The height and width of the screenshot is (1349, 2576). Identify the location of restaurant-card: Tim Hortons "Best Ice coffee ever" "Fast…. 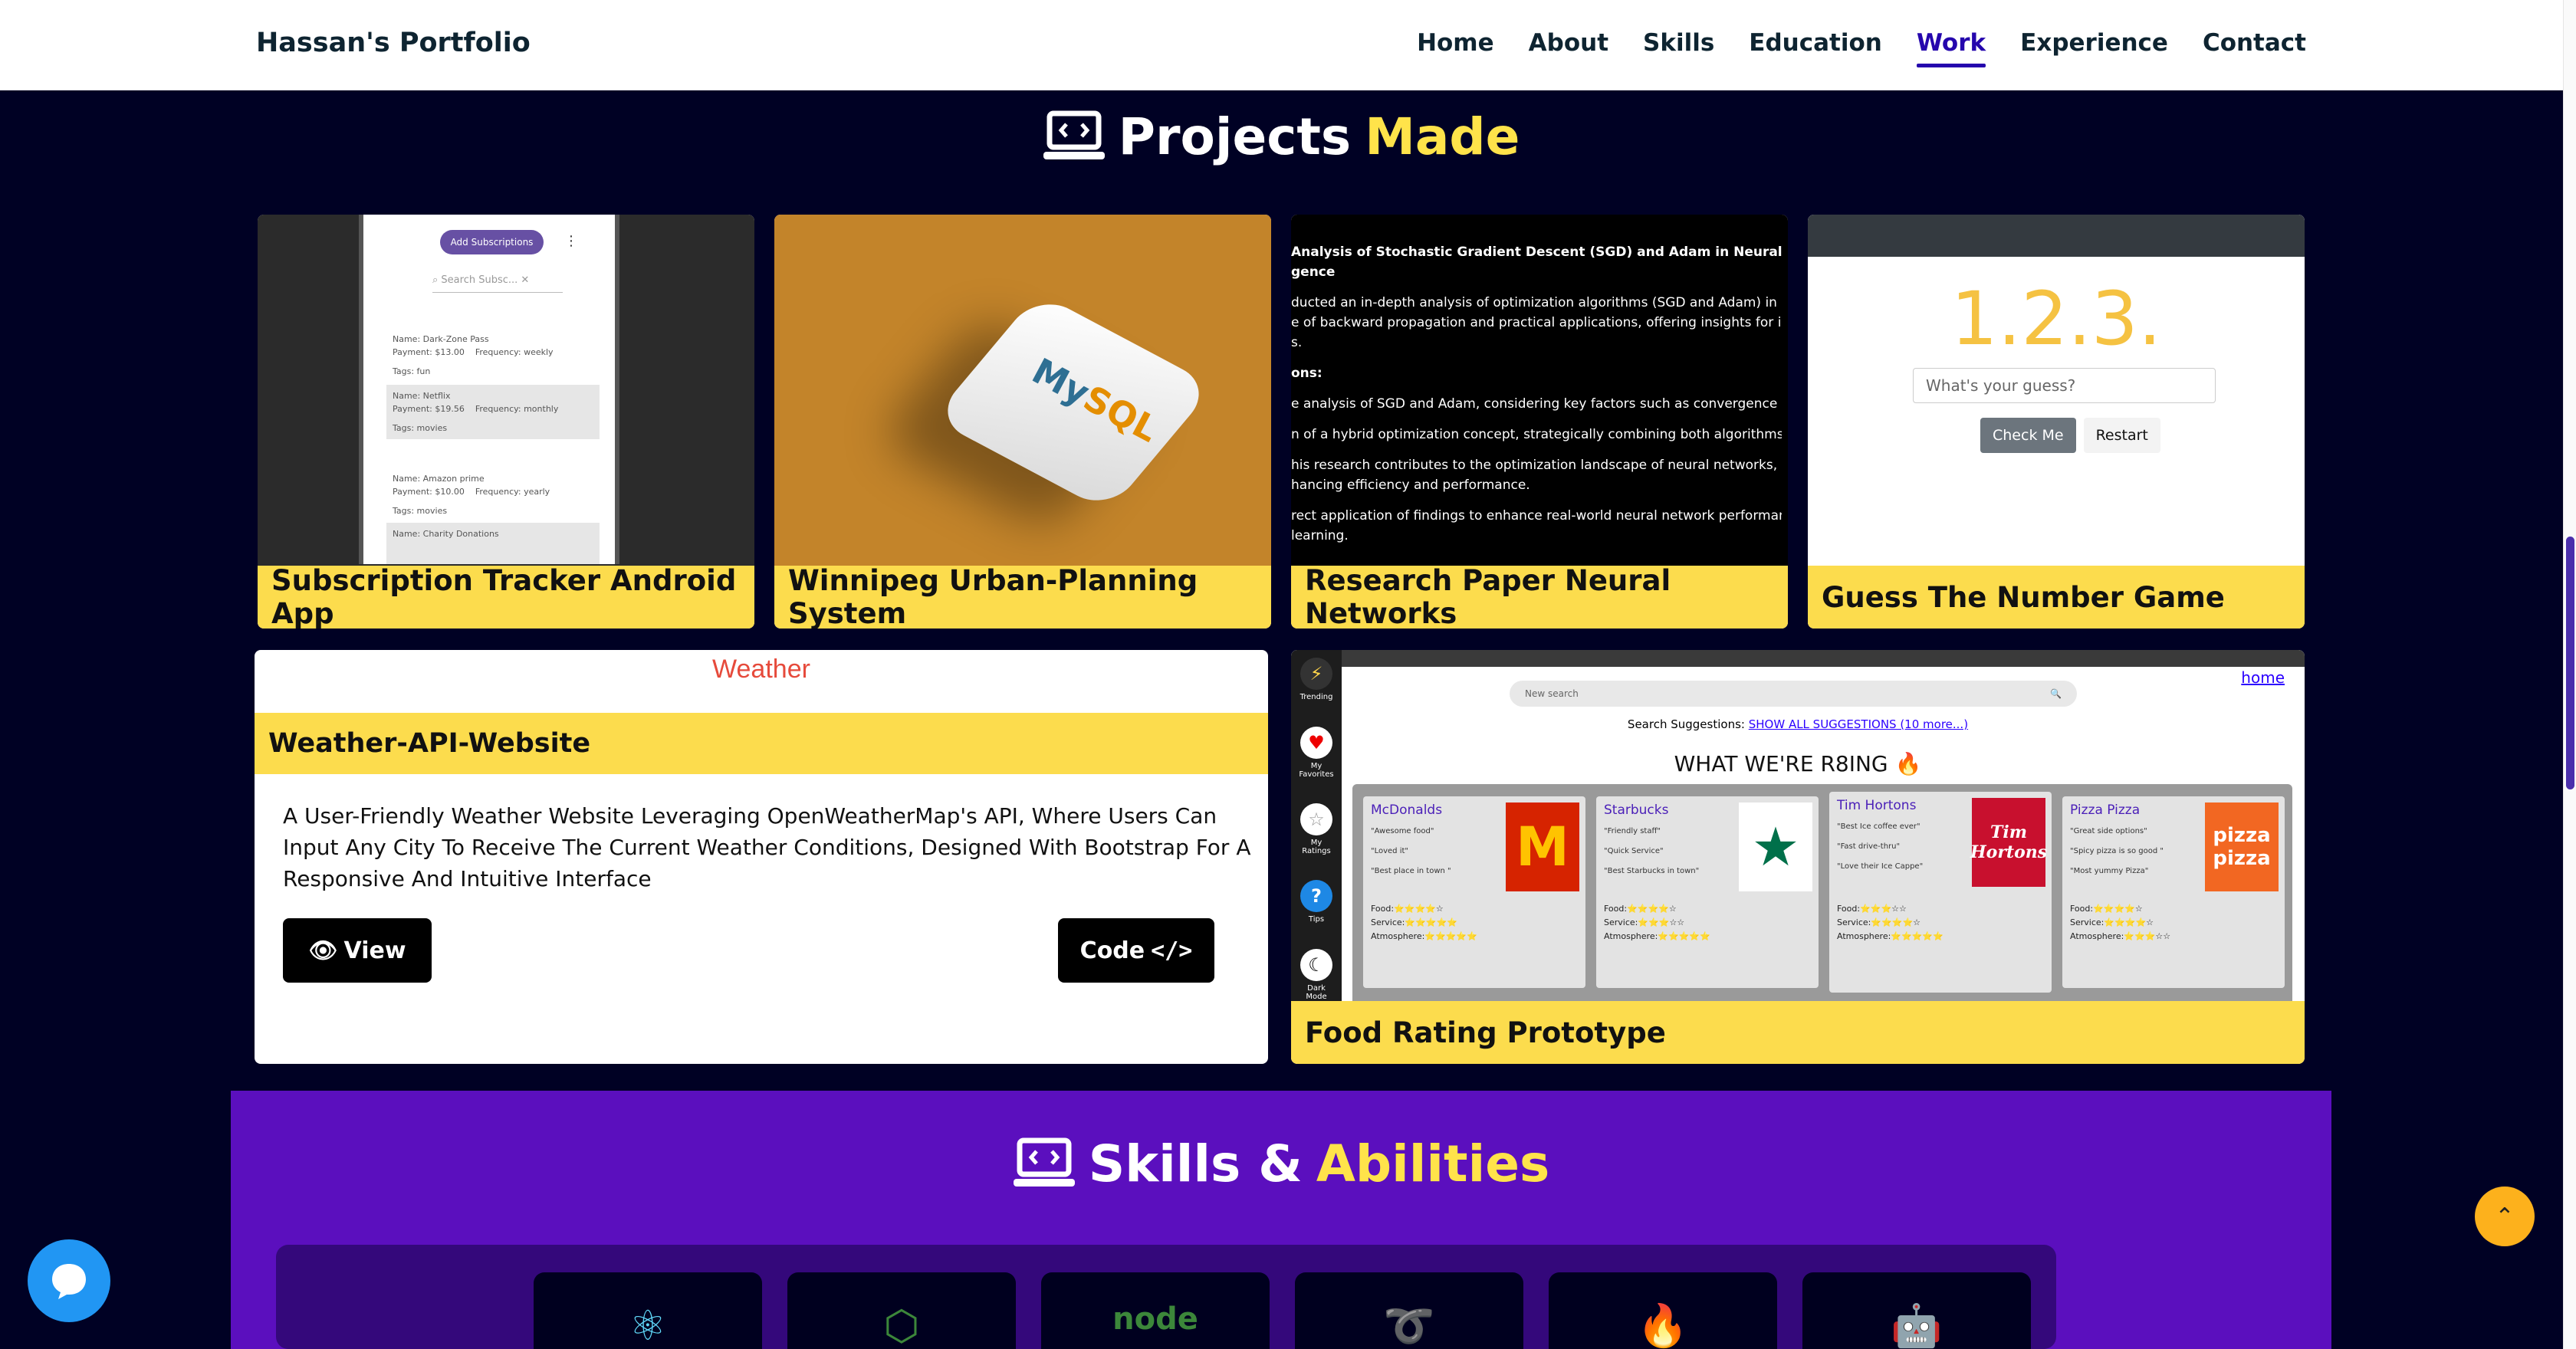
(1940, 892).